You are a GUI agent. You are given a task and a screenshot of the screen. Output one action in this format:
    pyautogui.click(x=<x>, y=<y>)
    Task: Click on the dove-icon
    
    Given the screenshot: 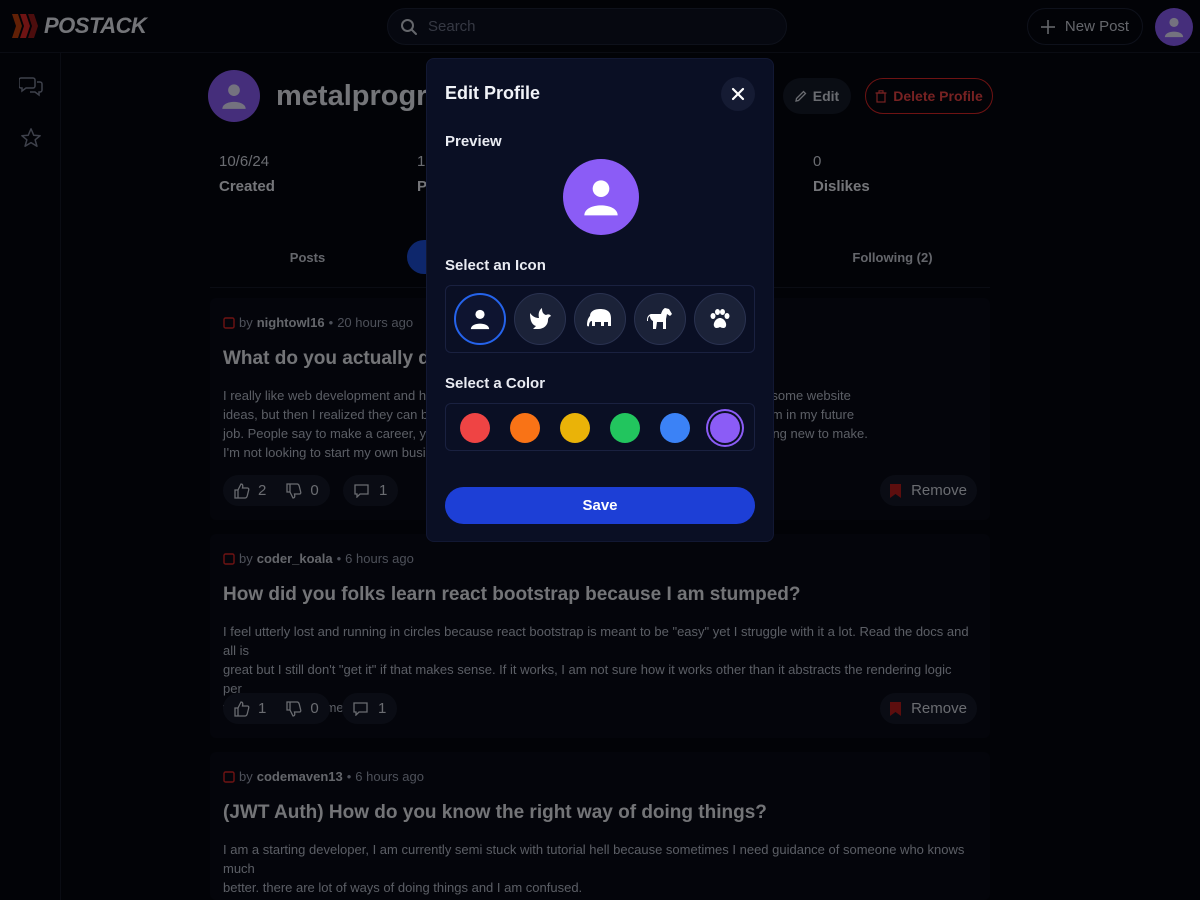 What is the action you would take?
    pyautogui.click(x=540, y=318)
    